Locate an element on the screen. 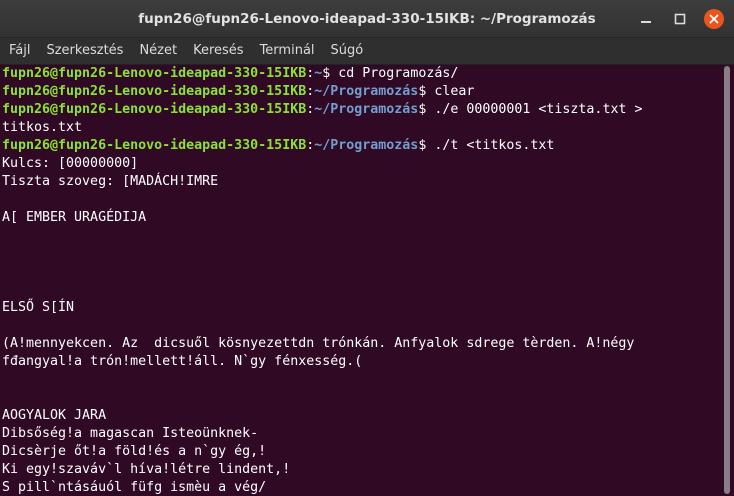 This screenshot has height=496, width=734. window-controls is located at coordinates (673, 19).